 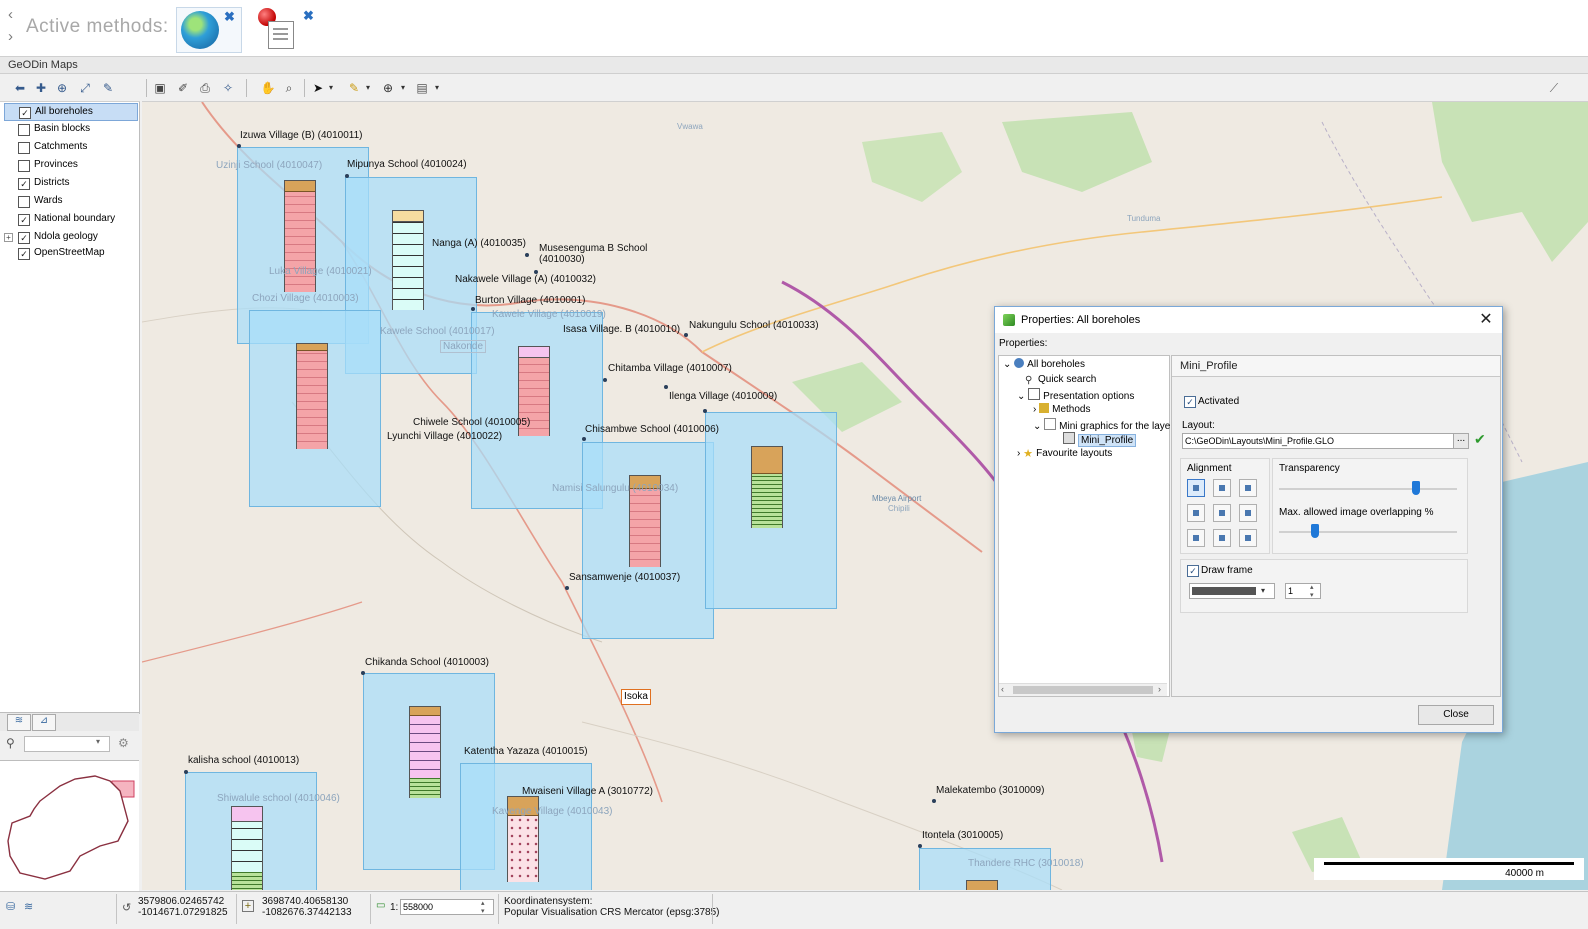 What do you see at coordinates (1061, 410) in the screenshot?
I see `tree-item-methods: › Methods` at bounding box center [1061, 410].